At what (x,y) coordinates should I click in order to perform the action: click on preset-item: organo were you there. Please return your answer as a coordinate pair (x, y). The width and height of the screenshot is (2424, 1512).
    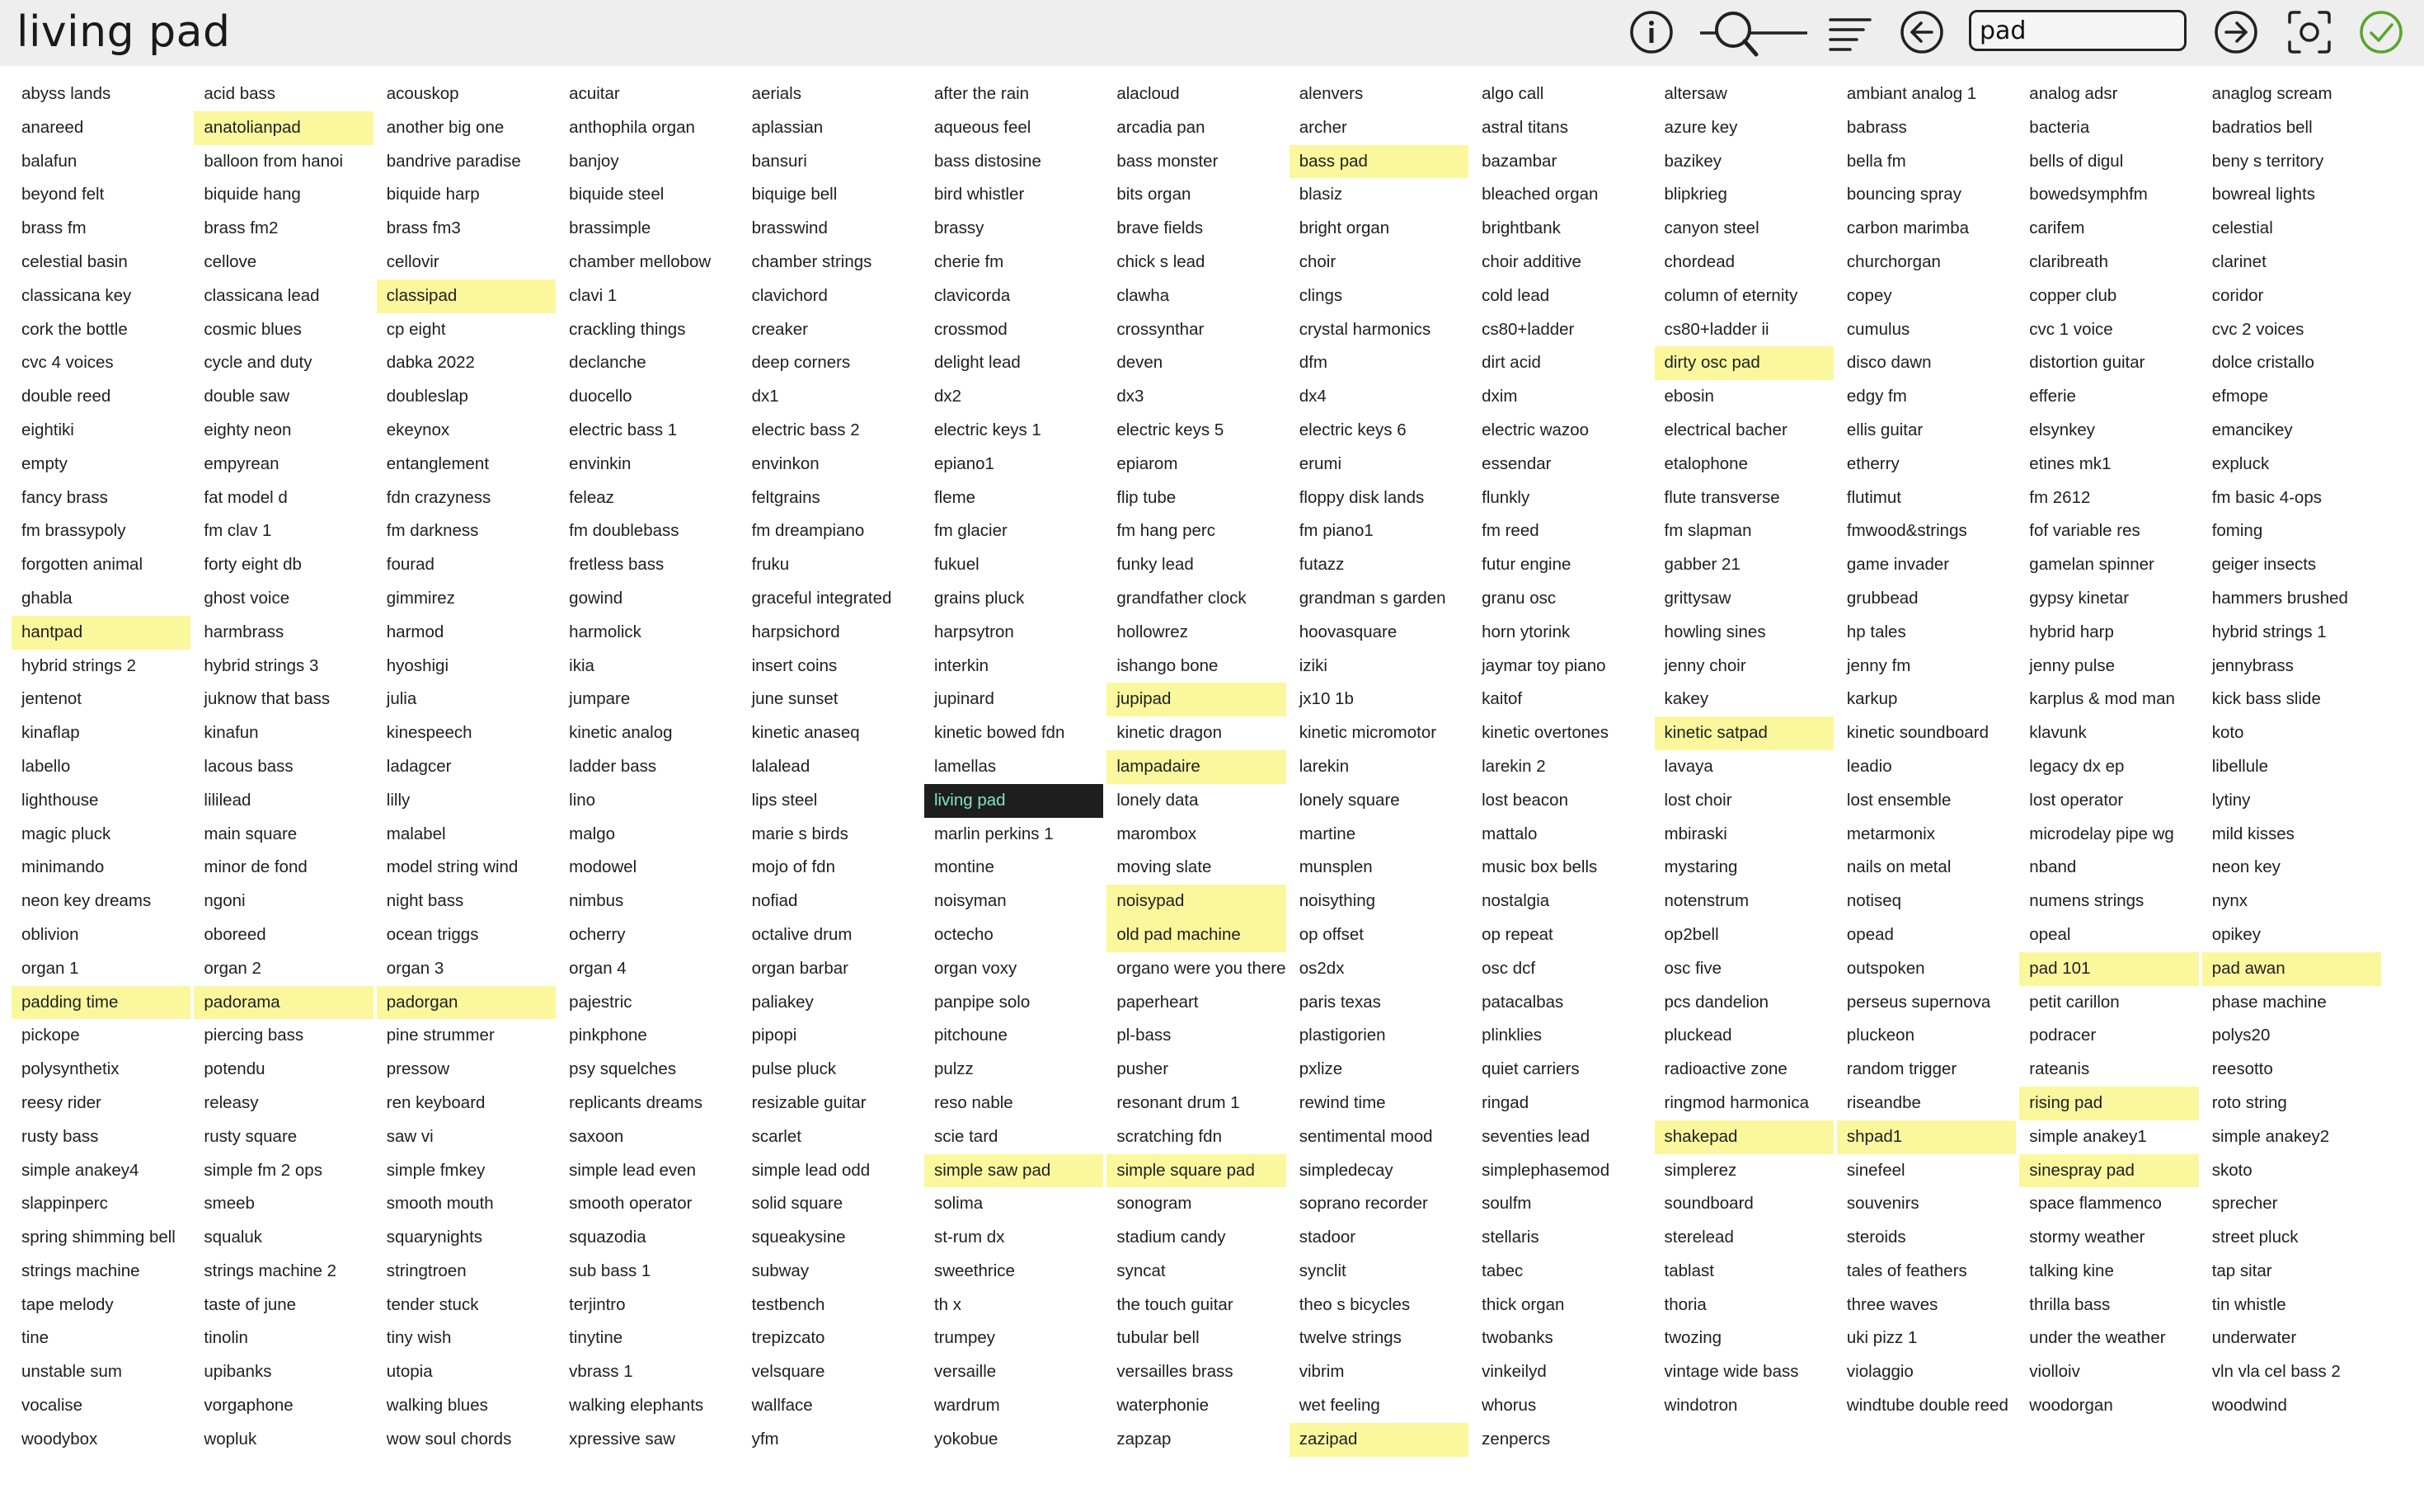
    Looking at the image, I should click on (1195, 969).